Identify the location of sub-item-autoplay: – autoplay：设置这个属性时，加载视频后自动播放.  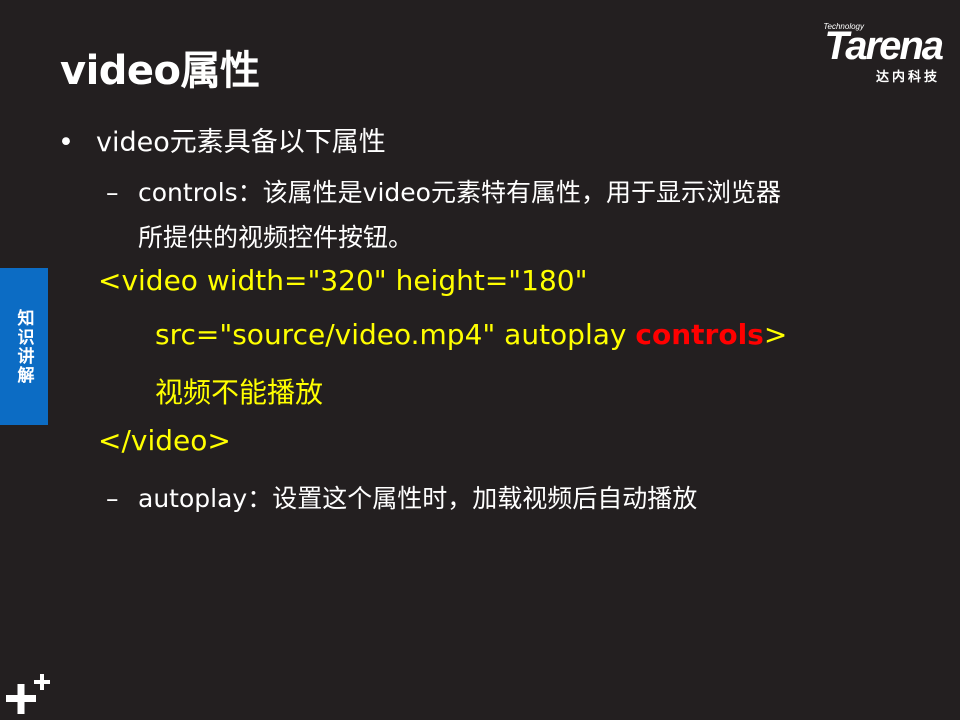
(401, 497).